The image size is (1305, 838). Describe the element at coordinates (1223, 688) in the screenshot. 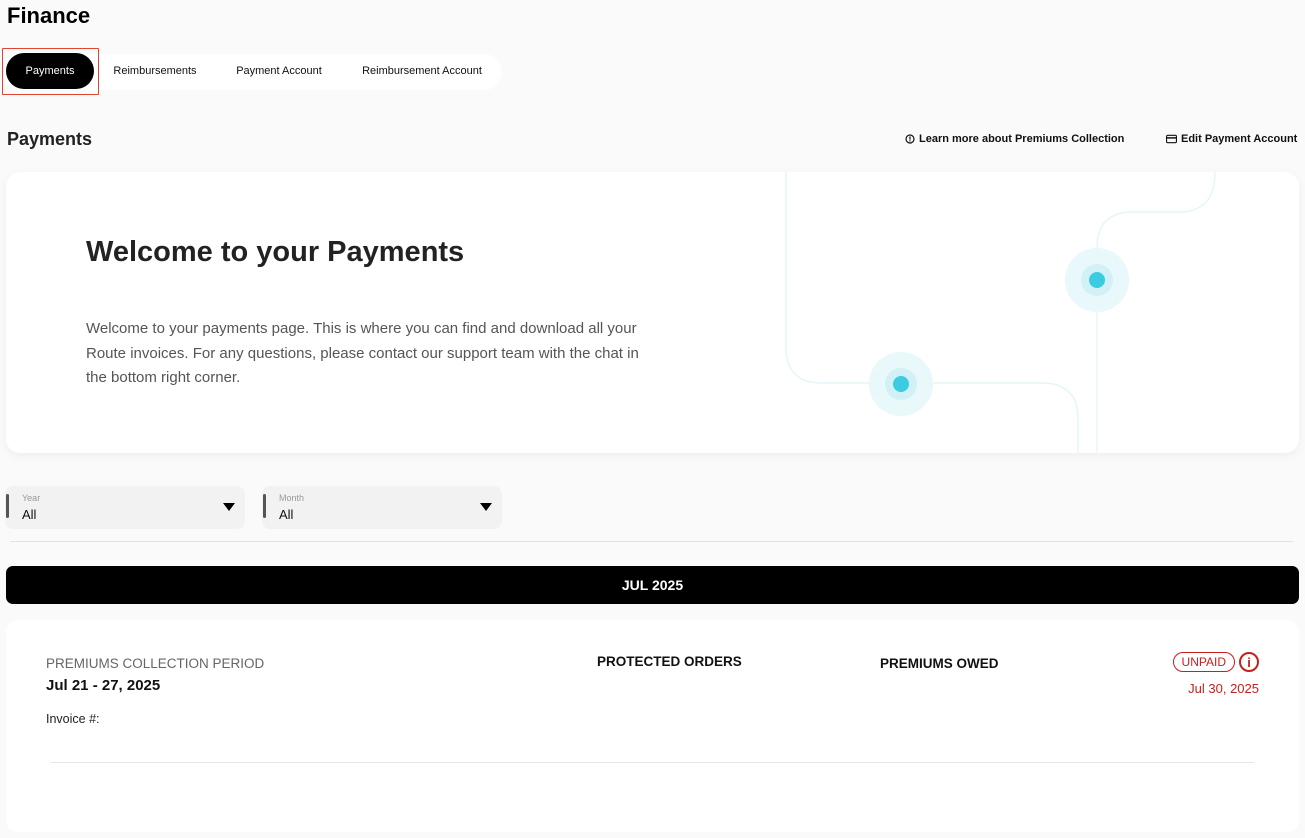

I see `due-date: Jul 30, 2025` at that location.